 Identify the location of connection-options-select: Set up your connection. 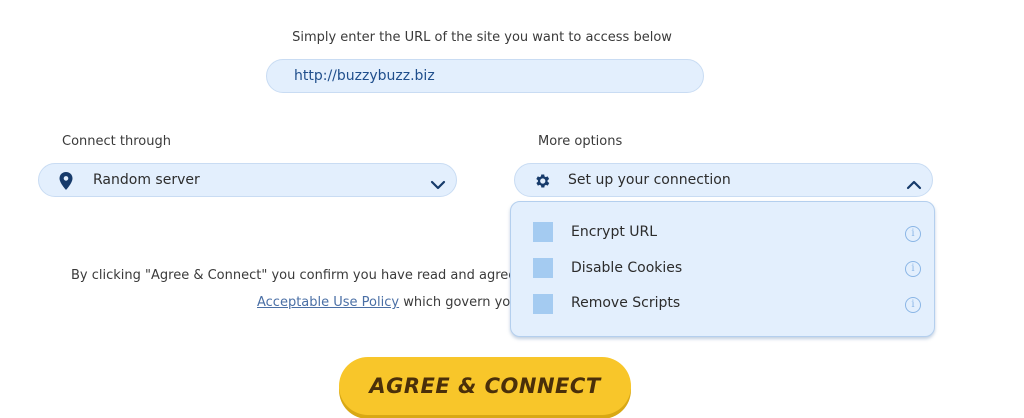
(723, 180).